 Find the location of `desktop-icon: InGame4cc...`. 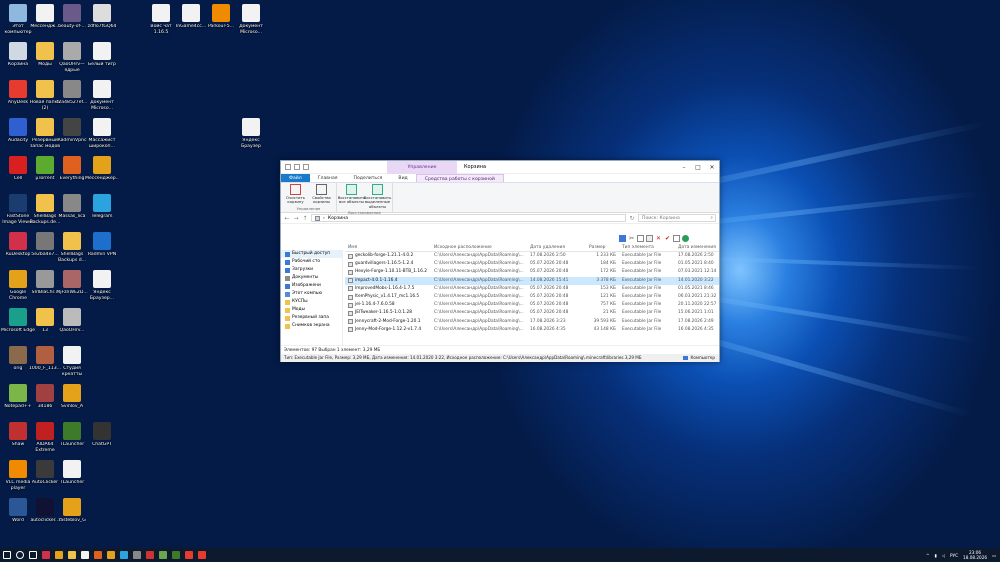

desktop-icon: InGame4cc... is located at coordinates (191, 23).